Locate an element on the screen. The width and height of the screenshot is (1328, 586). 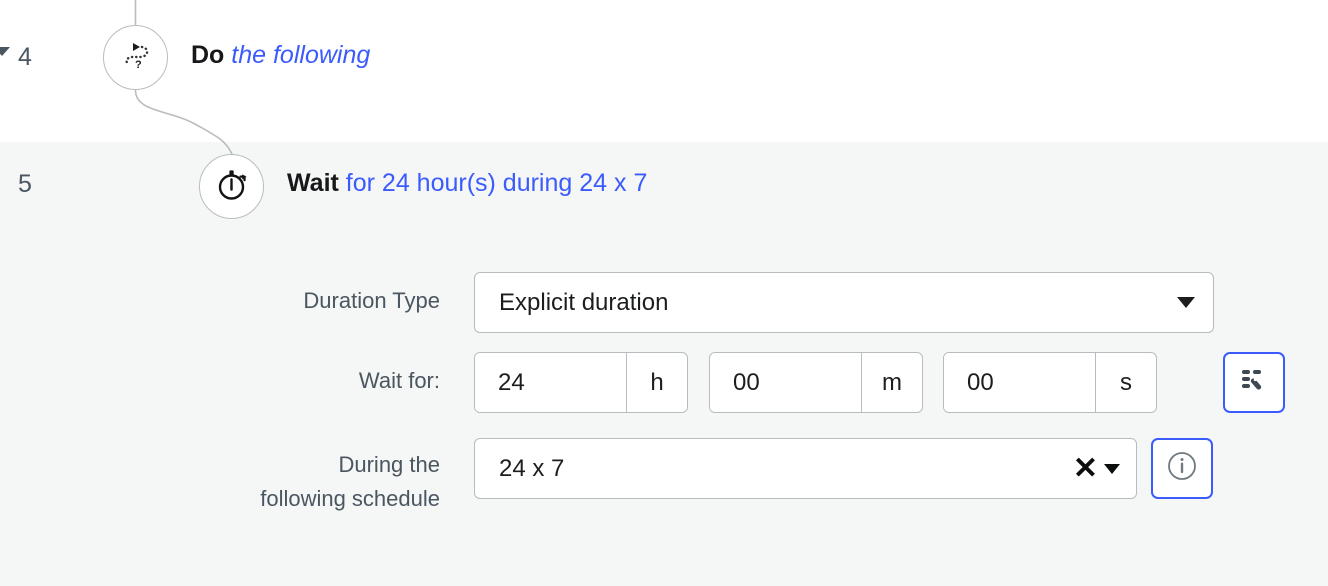
step-5-title: Wait for 24 hour(s) during 24 x 7 is located at coordinates (467, 183).